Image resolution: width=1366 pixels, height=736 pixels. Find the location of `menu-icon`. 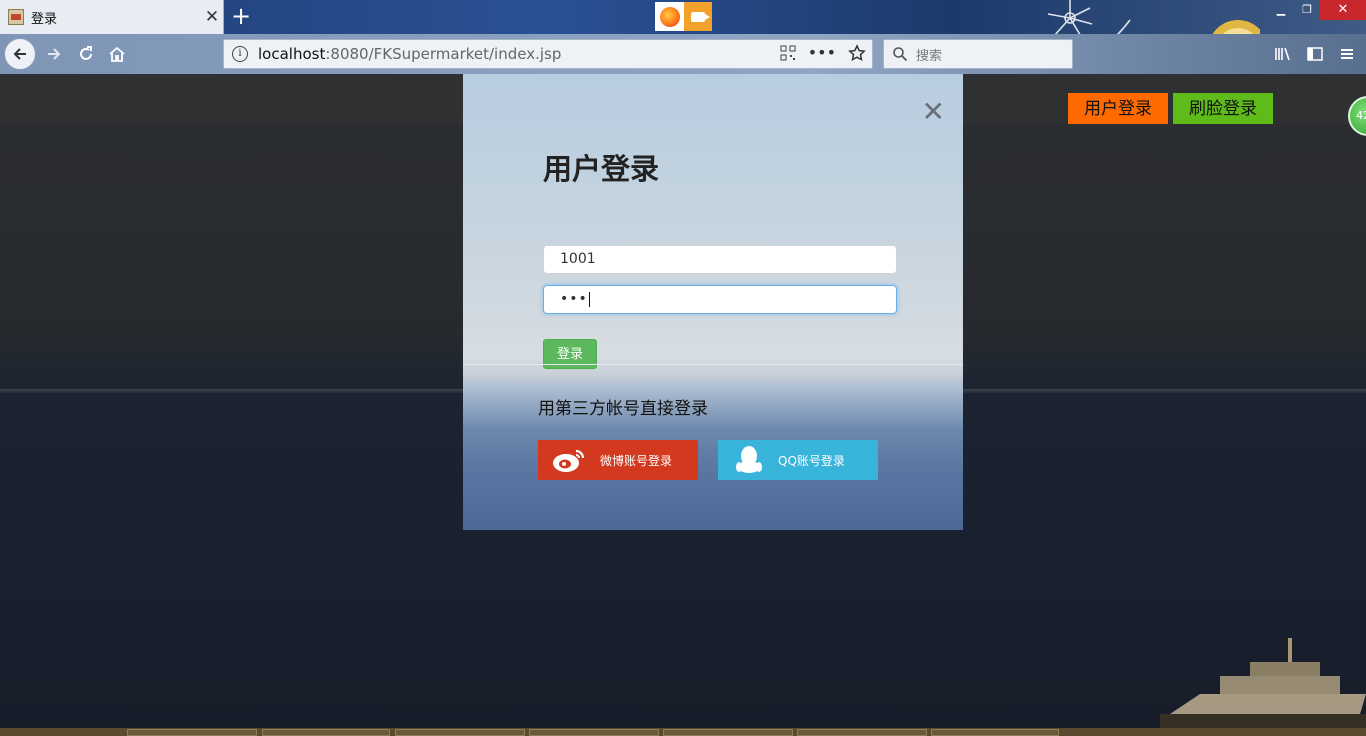

menu-icon is located at coordinates (1347, 54).